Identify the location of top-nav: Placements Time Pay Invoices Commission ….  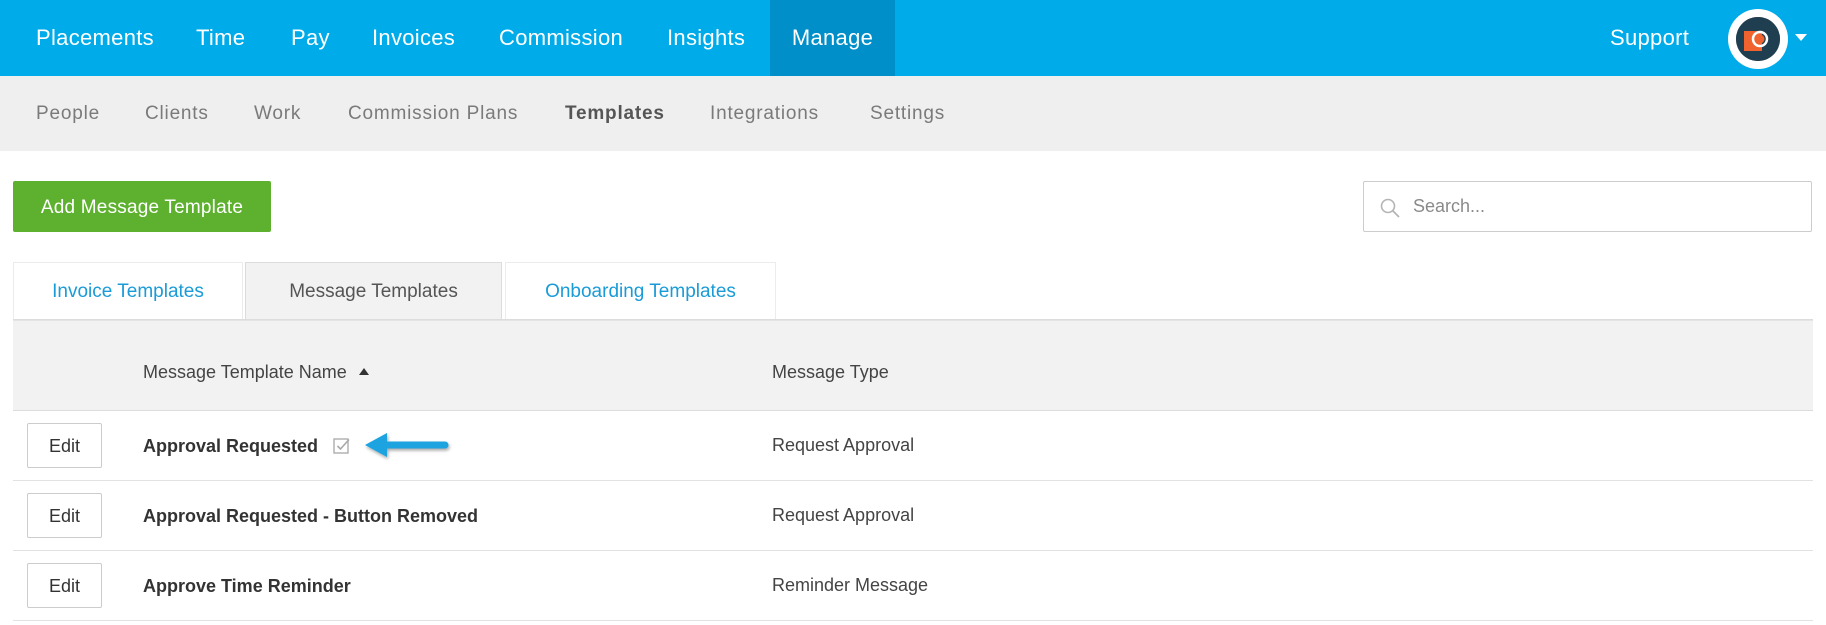
(913, 38).